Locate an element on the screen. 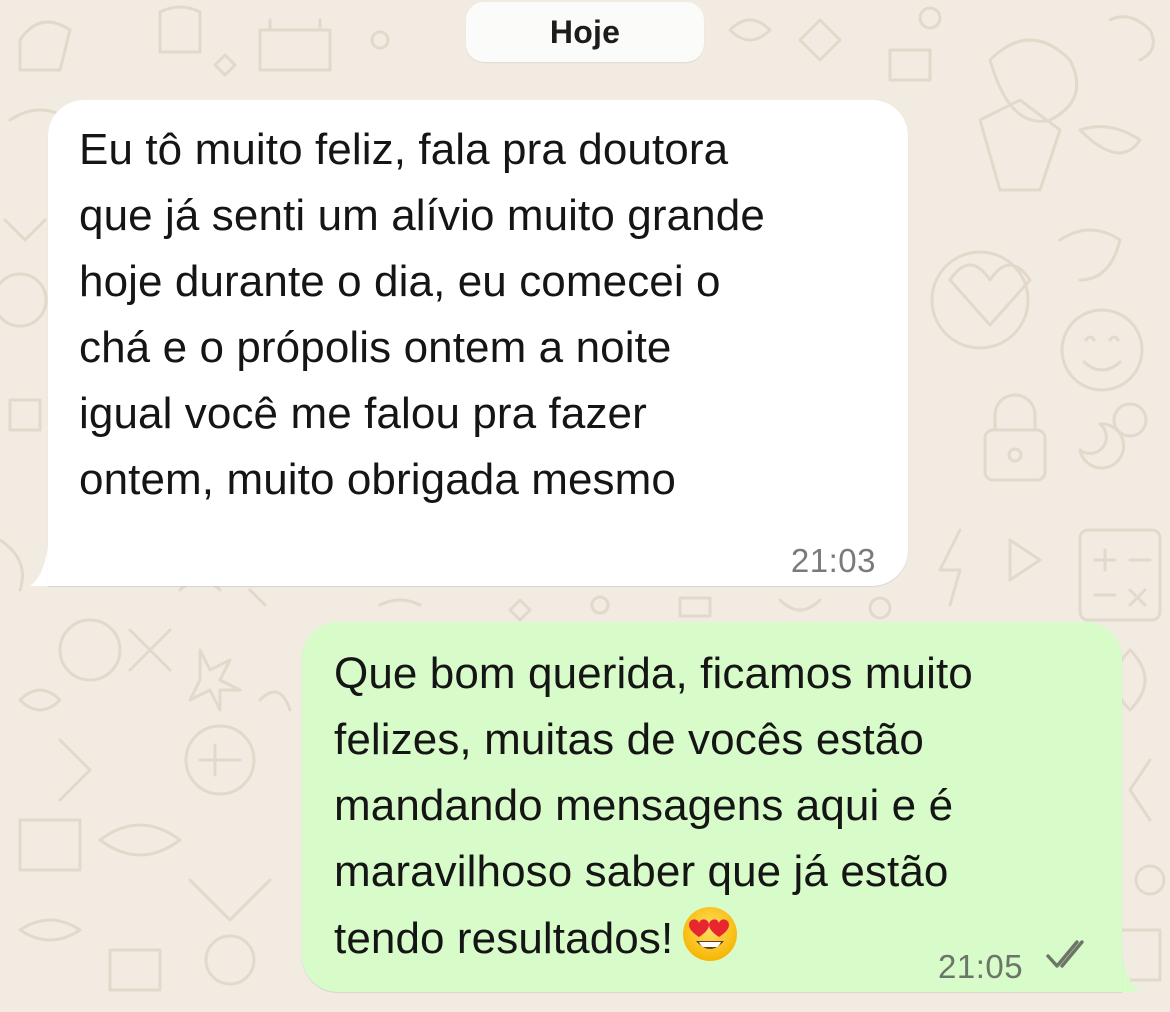 Image resolution: width=1170 pixels, height=1012 pixels. double-check-icon is located at coordinates (1065, 954).